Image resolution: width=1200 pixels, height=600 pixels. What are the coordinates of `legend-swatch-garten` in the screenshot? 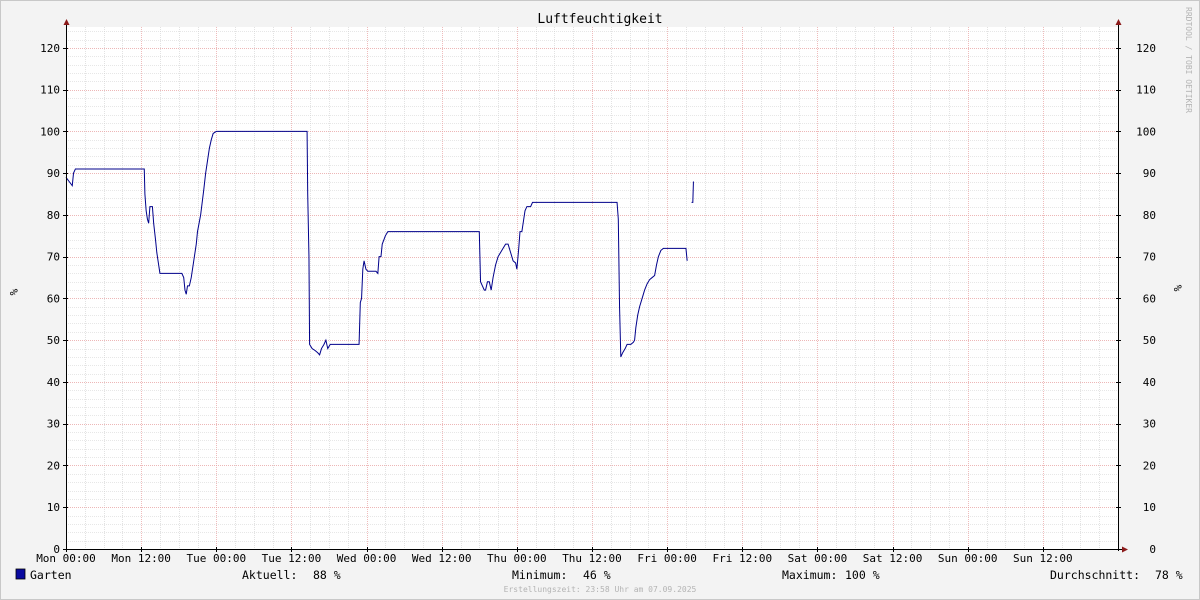 It's located at (20, 574).